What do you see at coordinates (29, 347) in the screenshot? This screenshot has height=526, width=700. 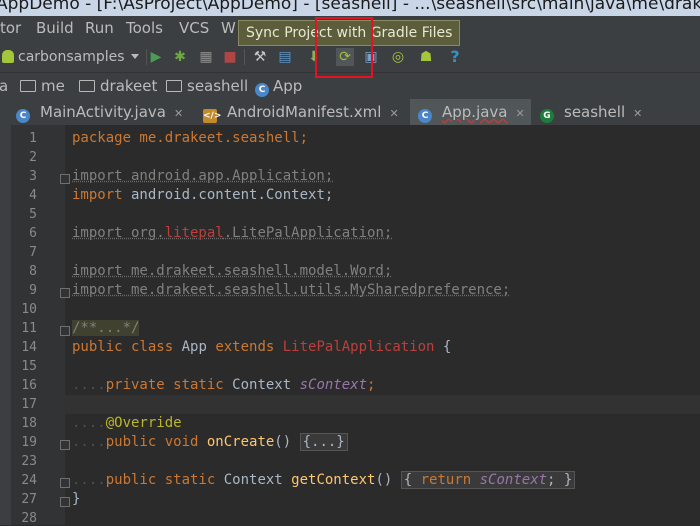 I see `line-number: 14` at bounding box center [29, 347].